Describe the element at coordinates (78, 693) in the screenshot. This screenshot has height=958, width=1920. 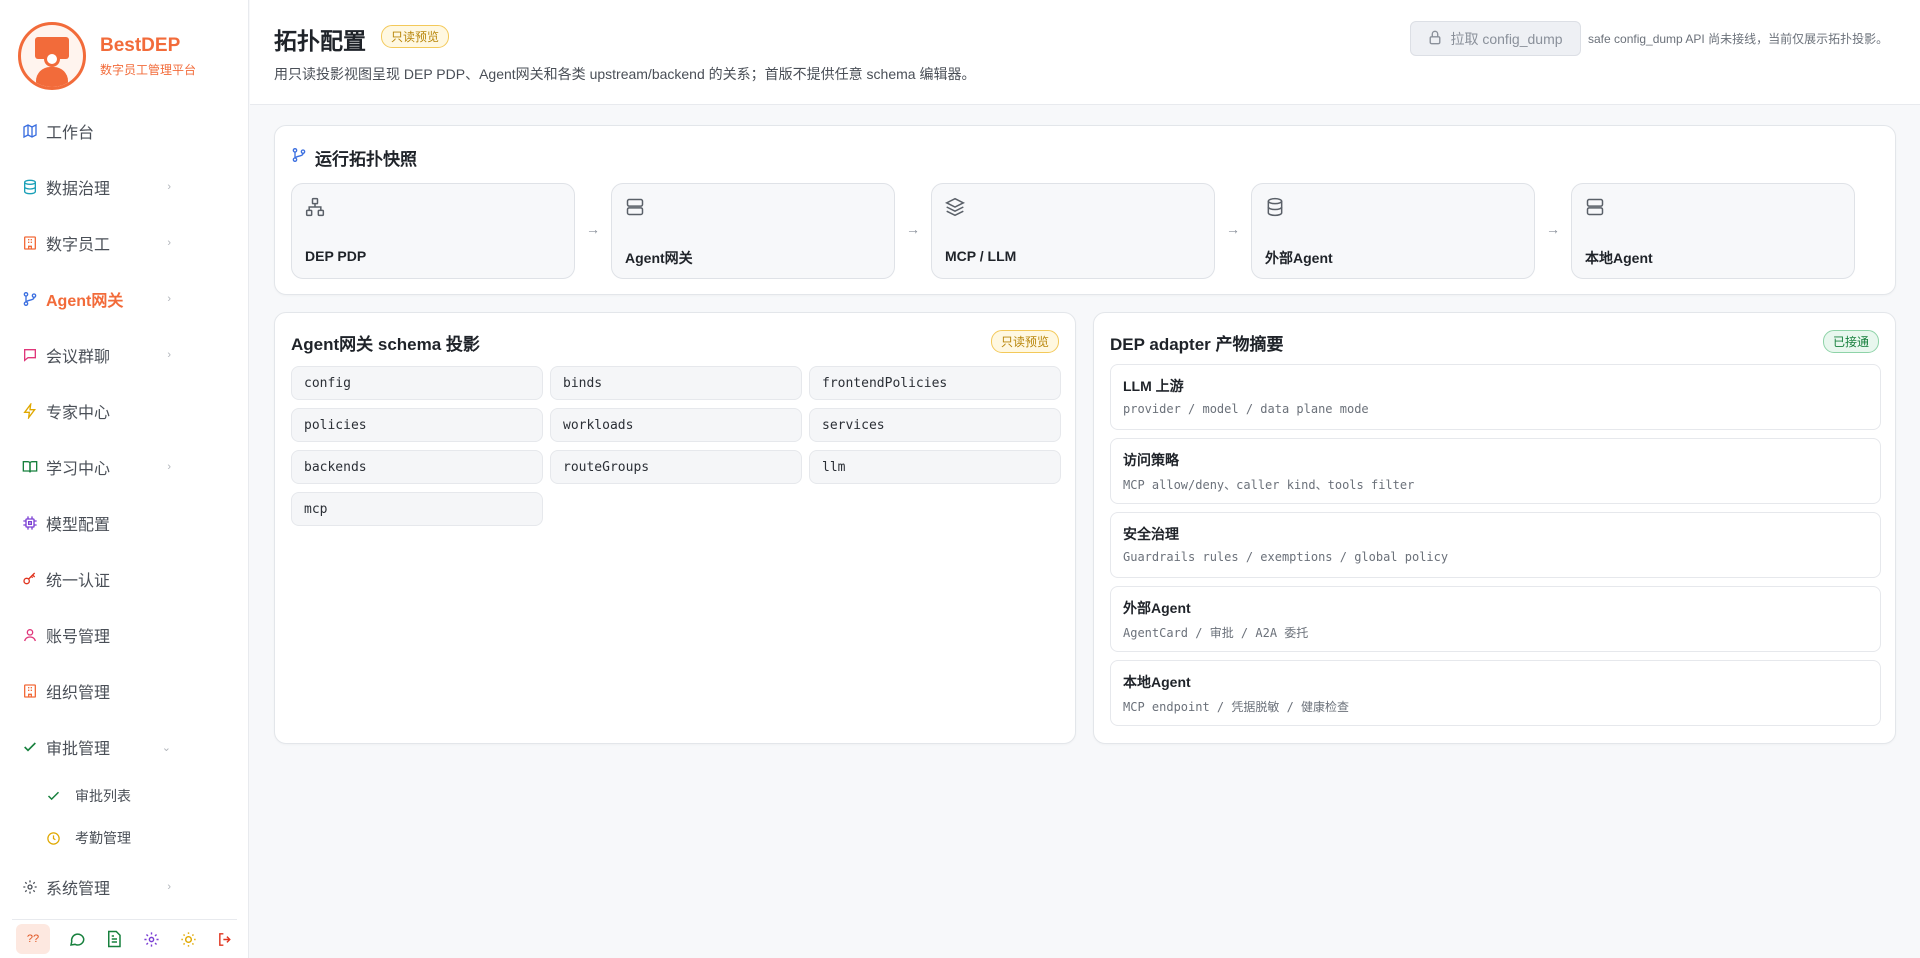
I see `sidebar-item-label: 组织管理` at that location.